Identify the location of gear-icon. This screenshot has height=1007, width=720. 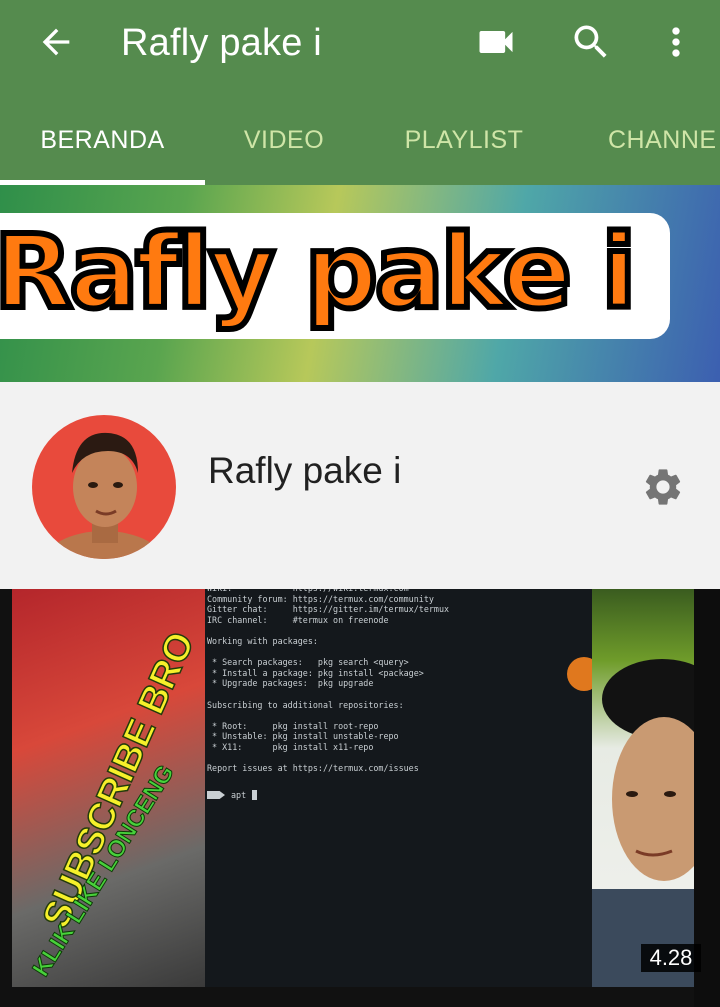
(663, 487).